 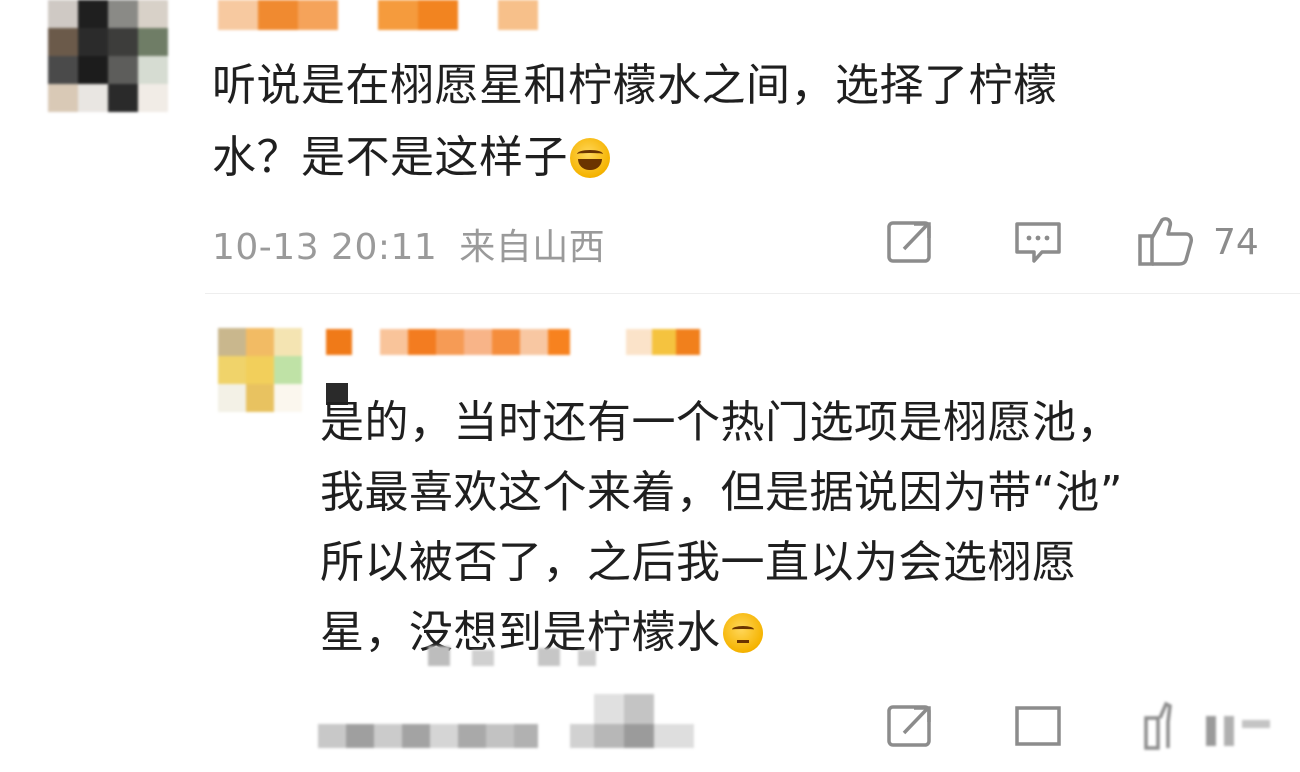 I want to click on reply-comment-button, so click(x=1038, y=242).